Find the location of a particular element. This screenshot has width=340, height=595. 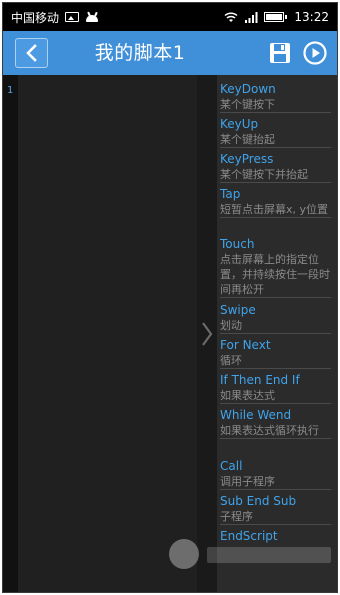

command-item-for-next: For Next 循环 is located at coordinates (275, 353).